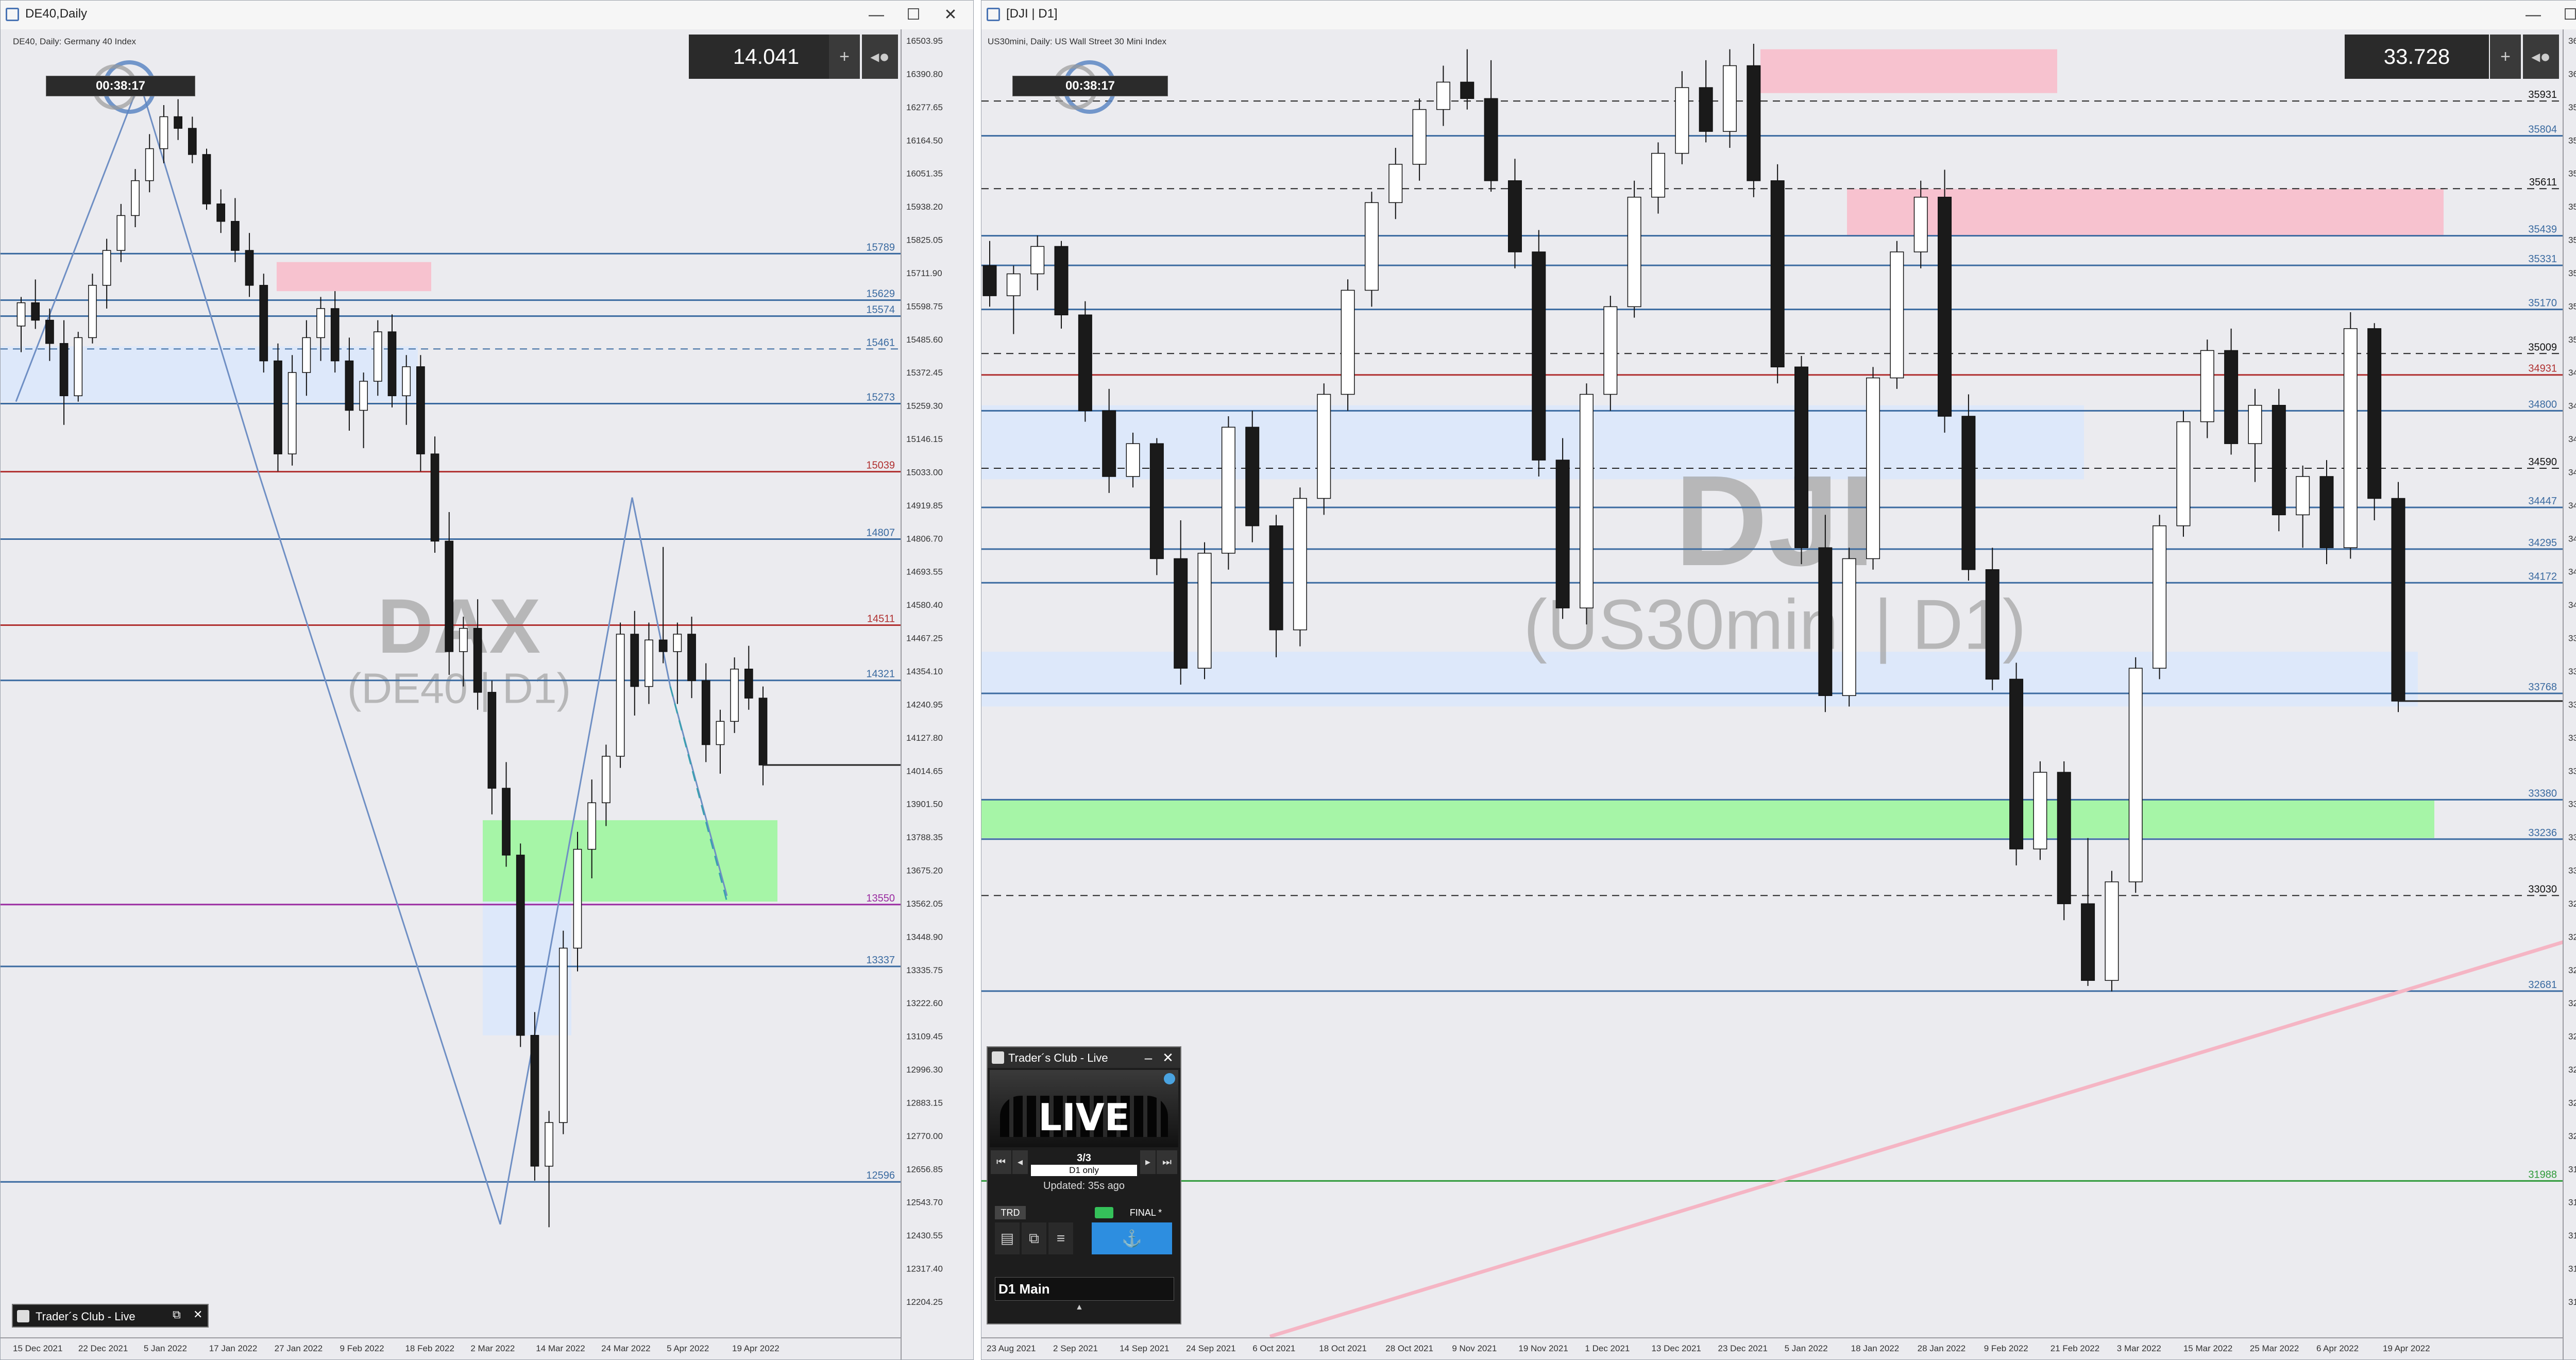 The image size is (2576, 1360). Describe the element at coordinates (1707, 819) in the screenshot. I see `green-zone` at that location.